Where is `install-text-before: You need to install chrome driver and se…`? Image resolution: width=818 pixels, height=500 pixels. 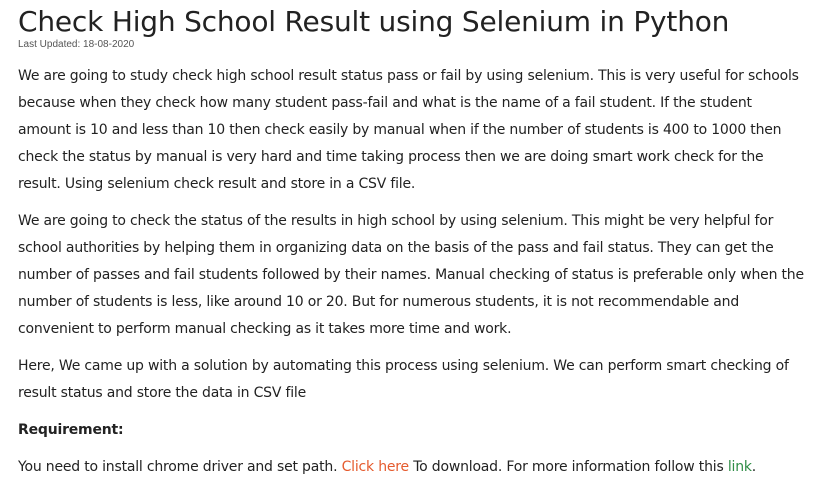
install-text-before: You need to install chrome driver and se… is located at coordinates (180, 467).